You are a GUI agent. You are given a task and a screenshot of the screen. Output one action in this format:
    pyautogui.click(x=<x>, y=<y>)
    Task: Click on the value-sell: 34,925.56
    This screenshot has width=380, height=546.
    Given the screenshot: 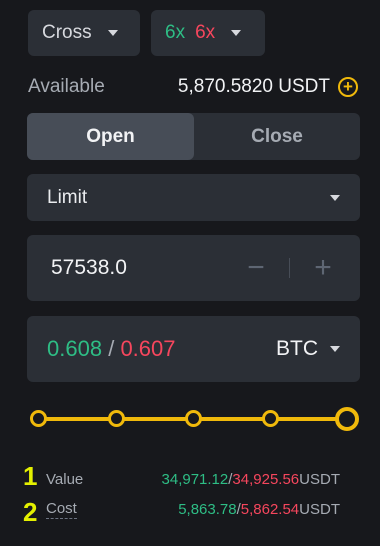 What is the action you would take?
    pyautogui.click(x=266, y=479)
    